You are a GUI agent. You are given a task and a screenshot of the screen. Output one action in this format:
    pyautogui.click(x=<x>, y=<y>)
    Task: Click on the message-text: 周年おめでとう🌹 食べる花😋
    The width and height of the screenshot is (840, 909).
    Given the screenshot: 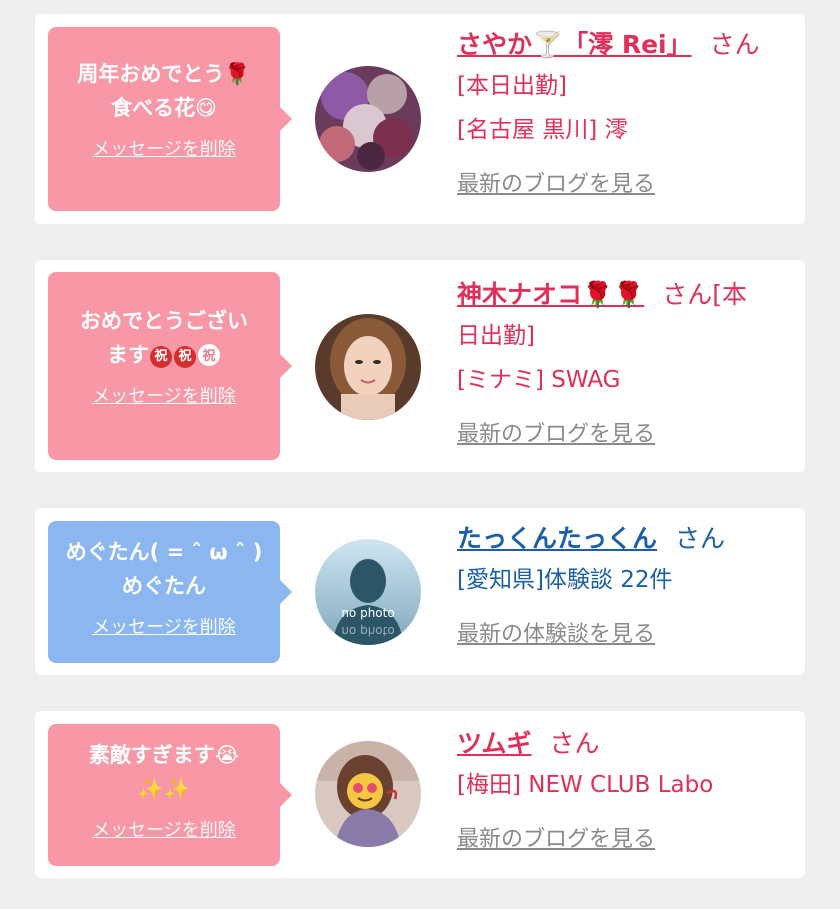 What is the action you would take?
    pyautogui.click(x=164, y=91)
    